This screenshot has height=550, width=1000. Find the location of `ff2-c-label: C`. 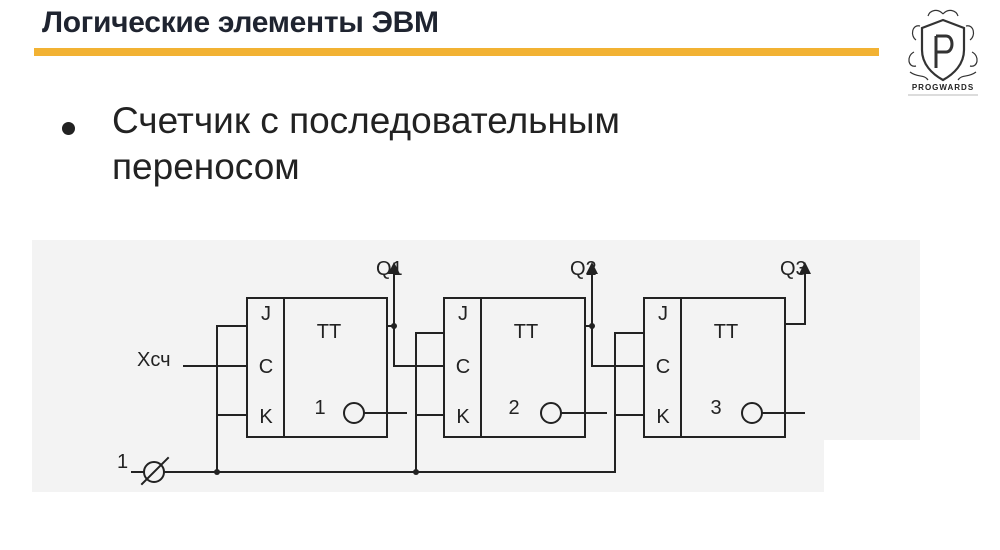

ff2-c-label: C is located at coordinates (463, 367).